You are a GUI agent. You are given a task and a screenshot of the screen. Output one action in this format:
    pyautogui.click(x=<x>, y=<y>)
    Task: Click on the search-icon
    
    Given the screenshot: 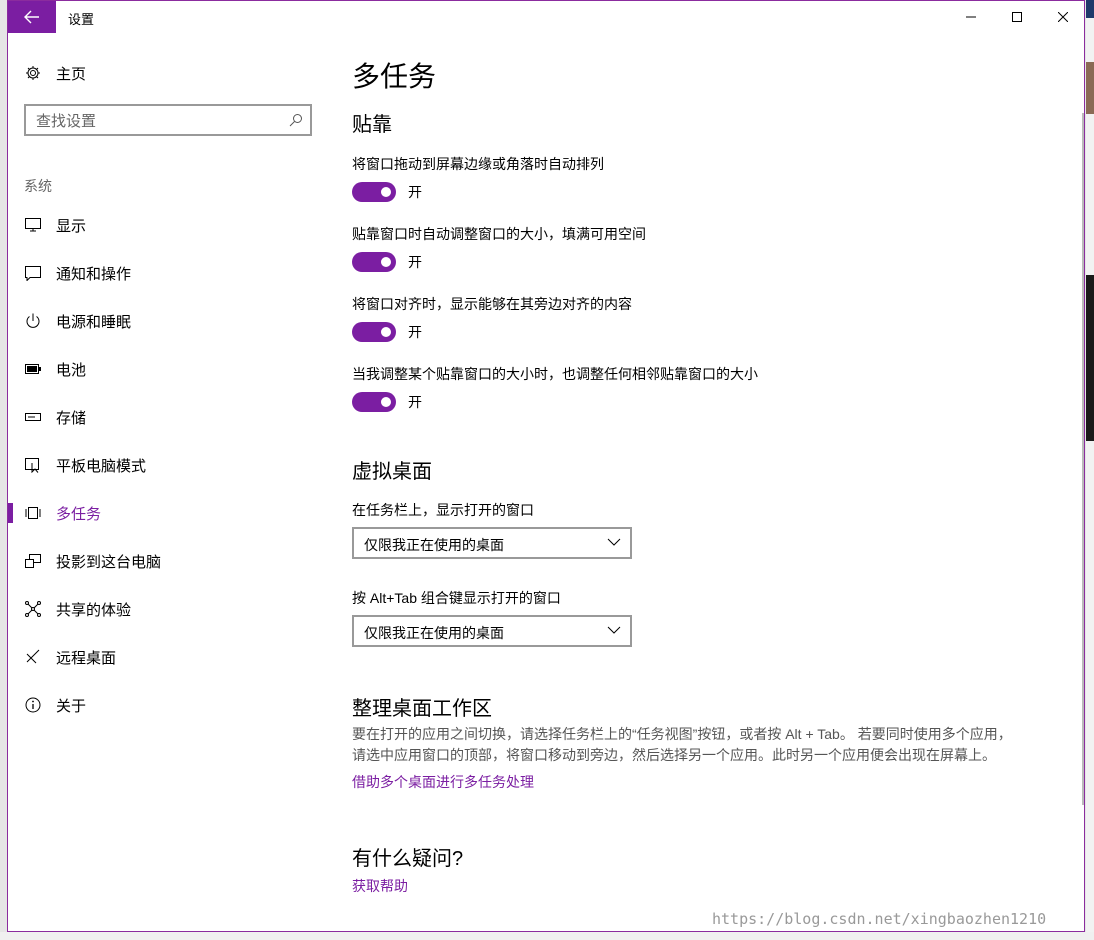 What is the action you would take?
    pyautogui.click(x=295, y=120)
    